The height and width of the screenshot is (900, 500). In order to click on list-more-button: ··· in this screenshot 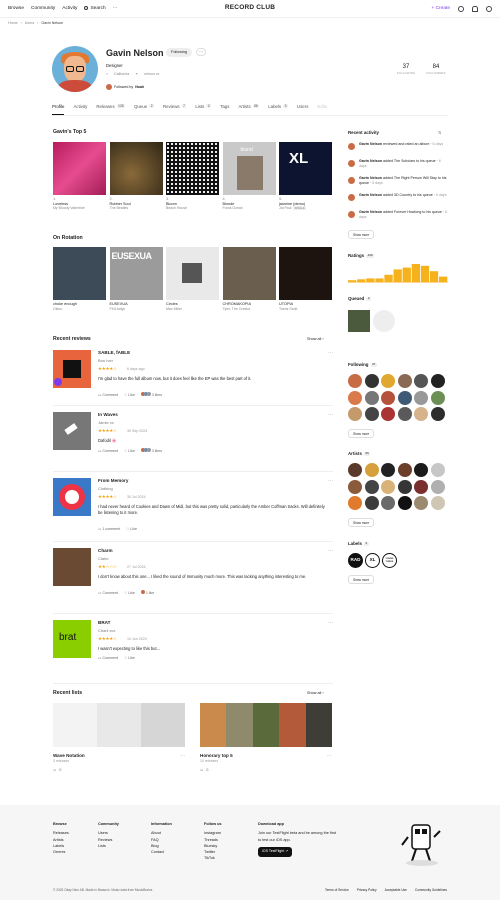, I will do `click(329, 756)`.